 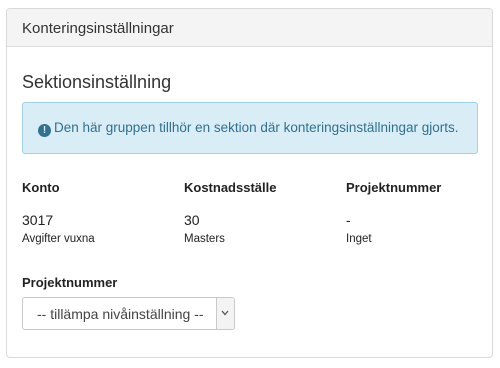 What do you see at coordinates (41, 187) in the screenshot?
I see `konto-header: Konto` at bounding box center [41, 187].